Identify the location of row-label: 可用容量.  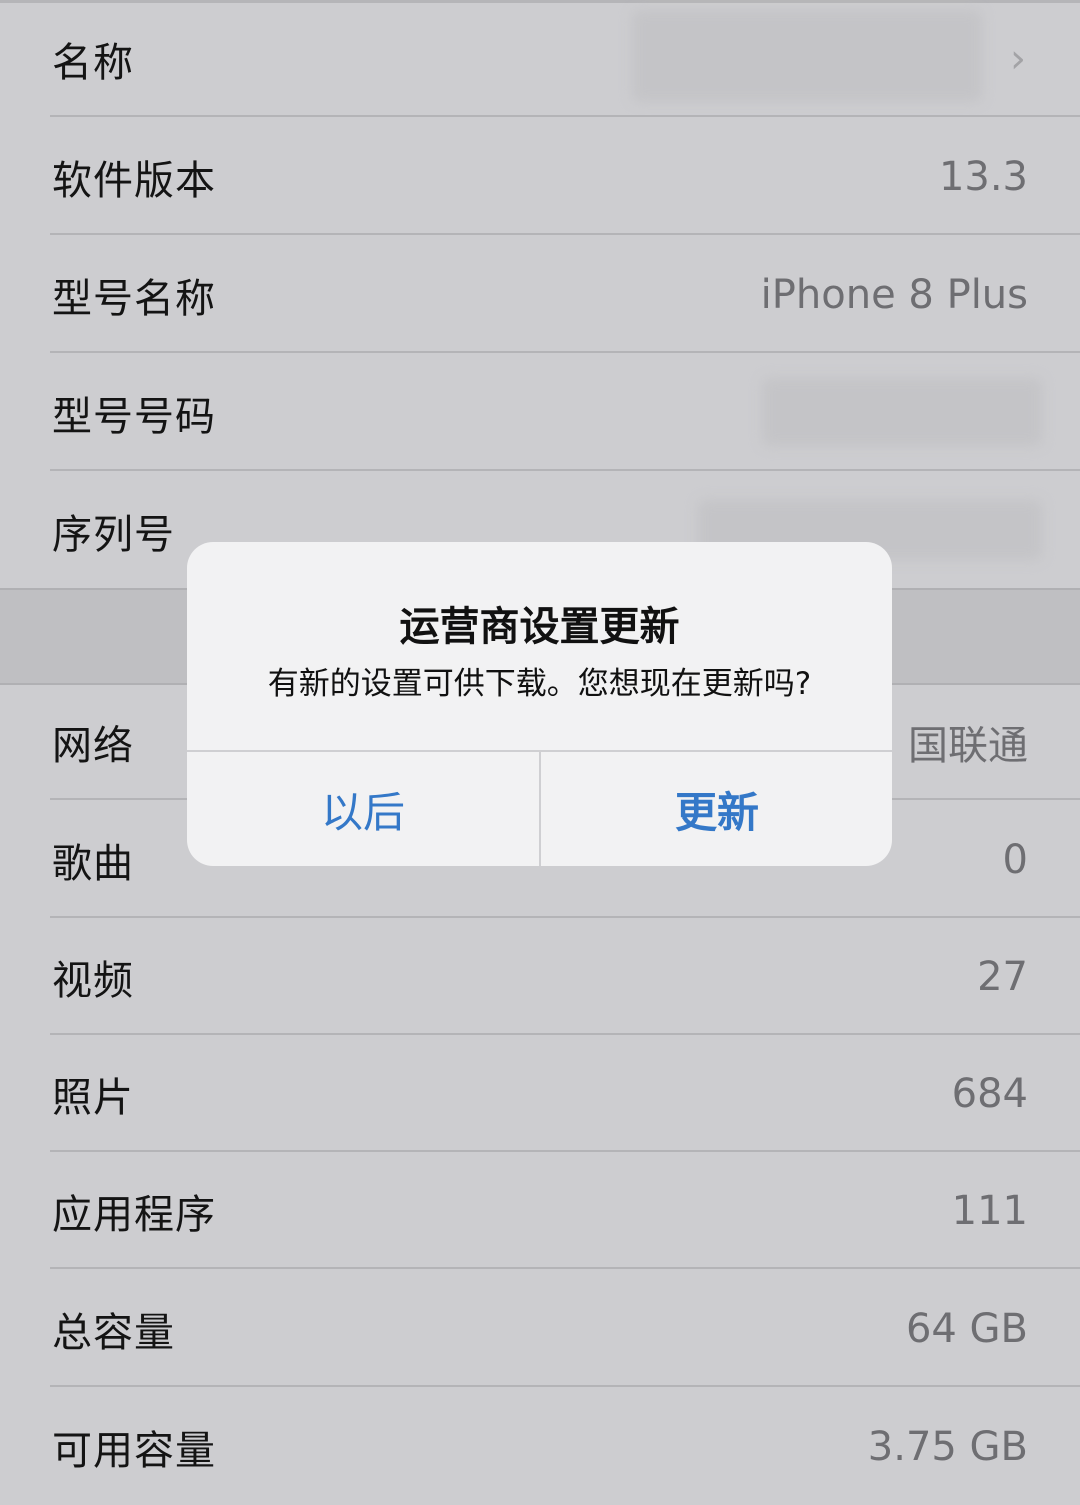
(134, 1450).